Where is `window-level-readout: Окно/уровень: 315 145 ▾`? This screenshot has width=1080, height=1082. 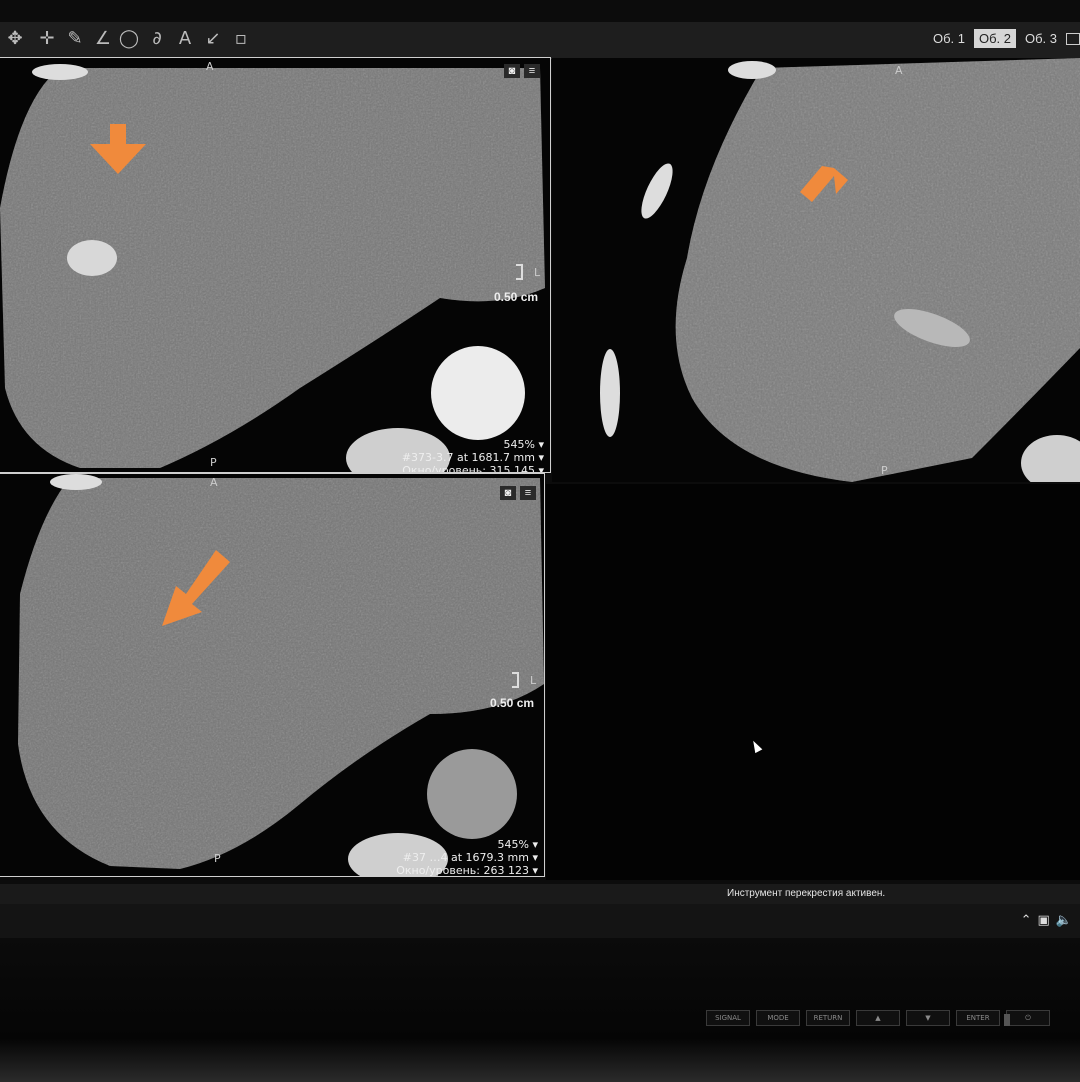
window-level-readout: Окно/уровень: 315 145 ▾ is located at coordinates (473, 468).